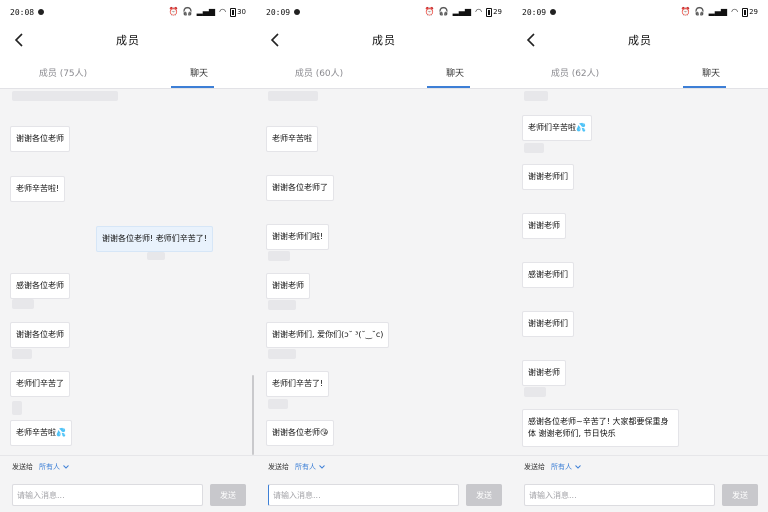 This screenshot has width=768, height=512. I want to click on chat-message: 老师辛苦啦, so click(292, 139).